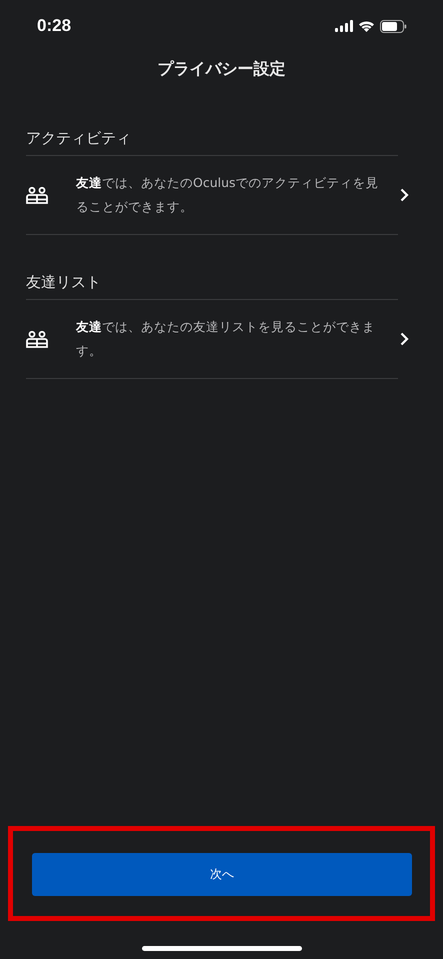 This screenshot has width=443, height=959. Describe the element at coordinates (79, 139) in the screenshot. I see `section-header: アクティビティ` at that location.